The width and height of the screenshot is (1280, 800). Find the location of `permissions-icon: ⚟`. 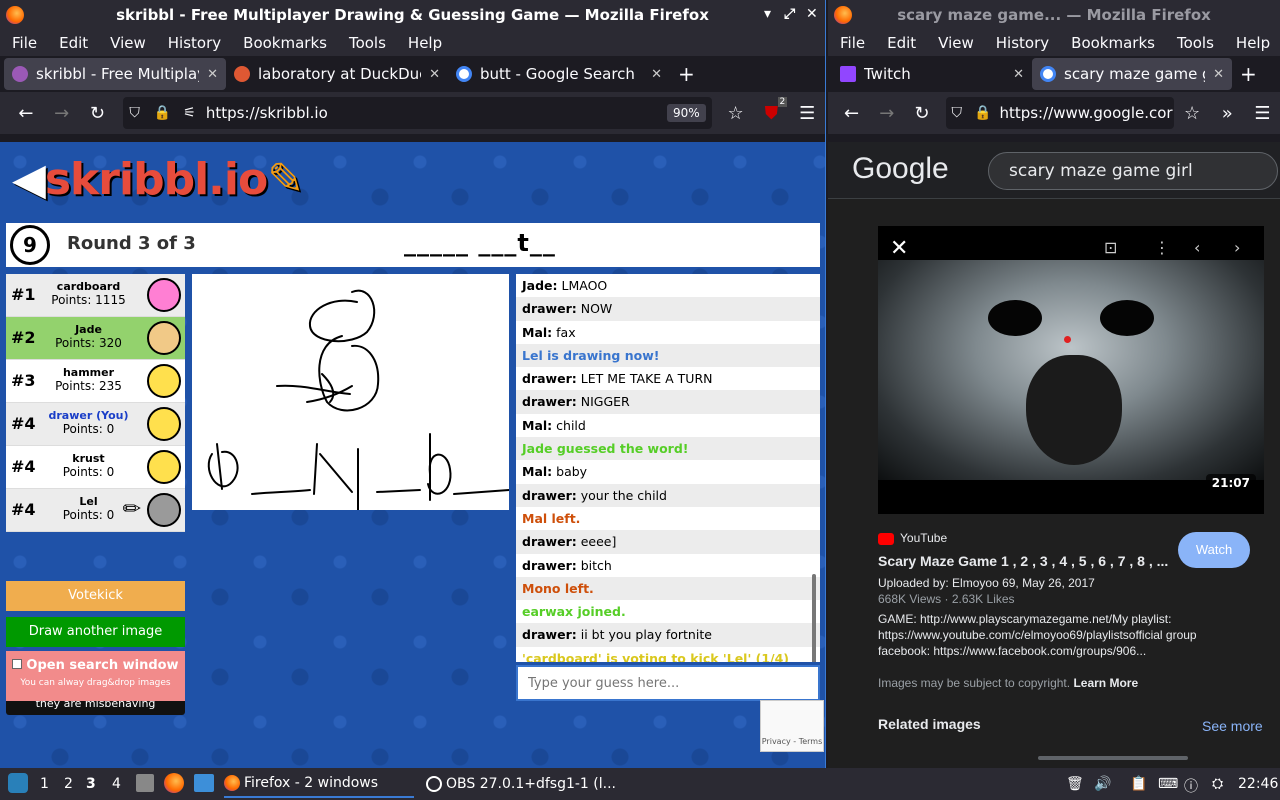

permissions-icon: ⚟ is located at coordinates (189, 113).